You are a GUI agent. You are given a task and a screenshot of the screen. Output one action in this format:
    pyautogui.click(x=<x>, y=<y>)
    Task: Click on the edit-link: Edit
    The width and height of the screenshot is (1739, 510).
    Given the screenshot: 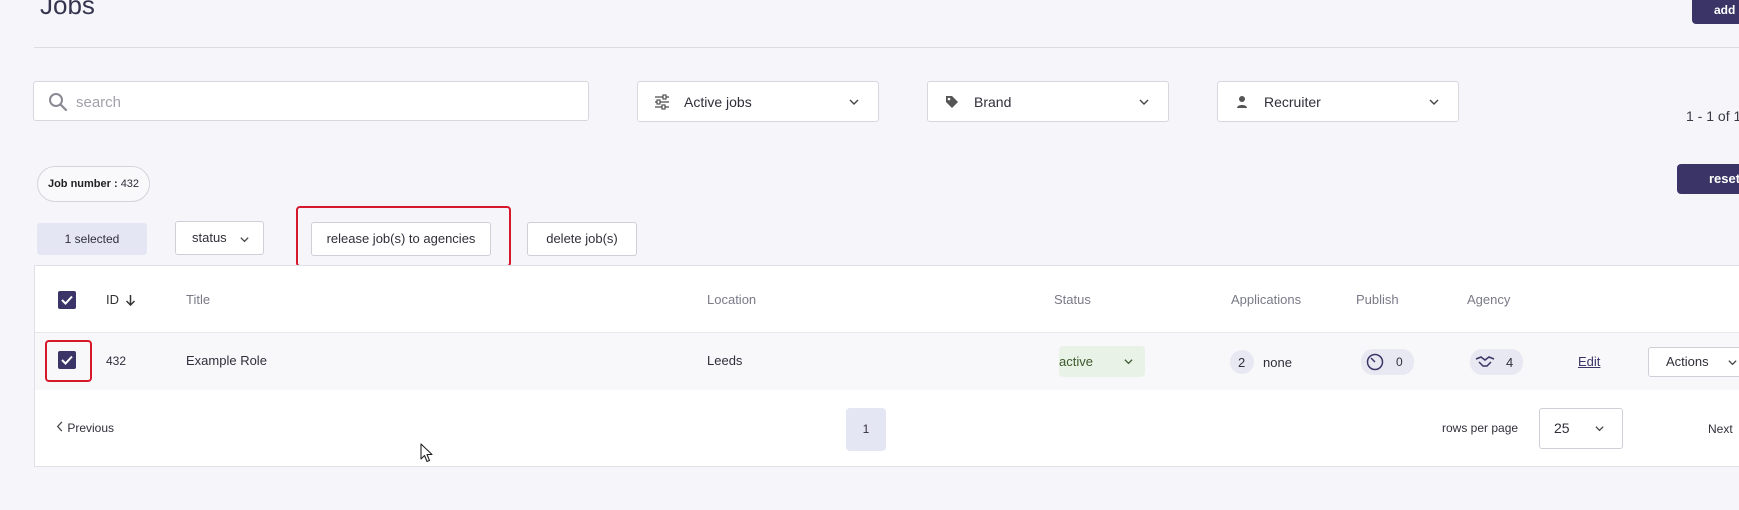 What is the action you would take?
    pyautogui.click(x=1589, y=361)
    